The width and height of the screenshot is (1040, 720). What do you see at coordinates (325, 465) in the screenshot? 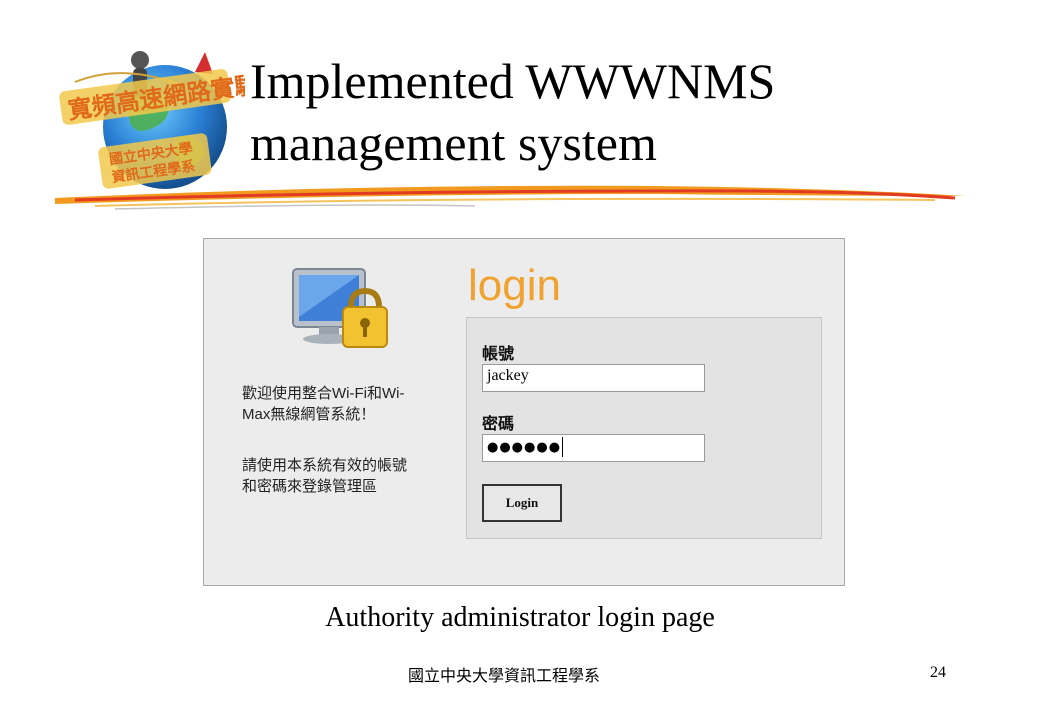
I see `instruction-line1: 請使用本系統有效的帳號` at bounding box center [325, 465].